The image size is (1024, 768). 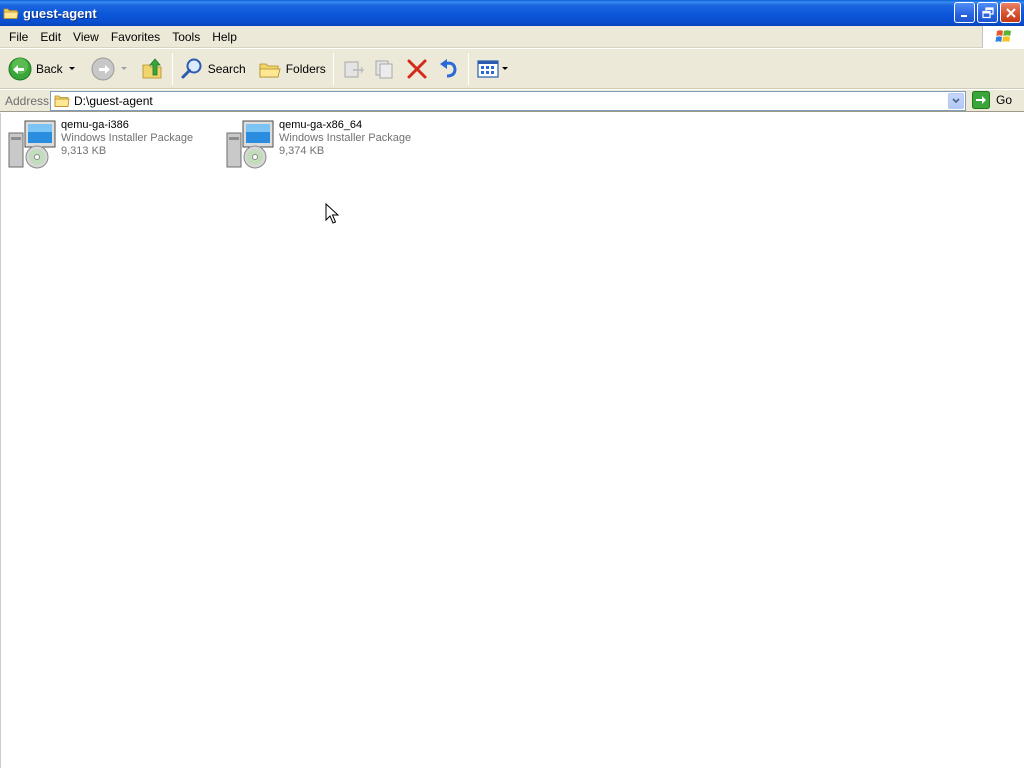 What do you see at coordinates (50, 37) in the screenshot?
I see `menu-edit: Edit` at bounding box center [50, 37].